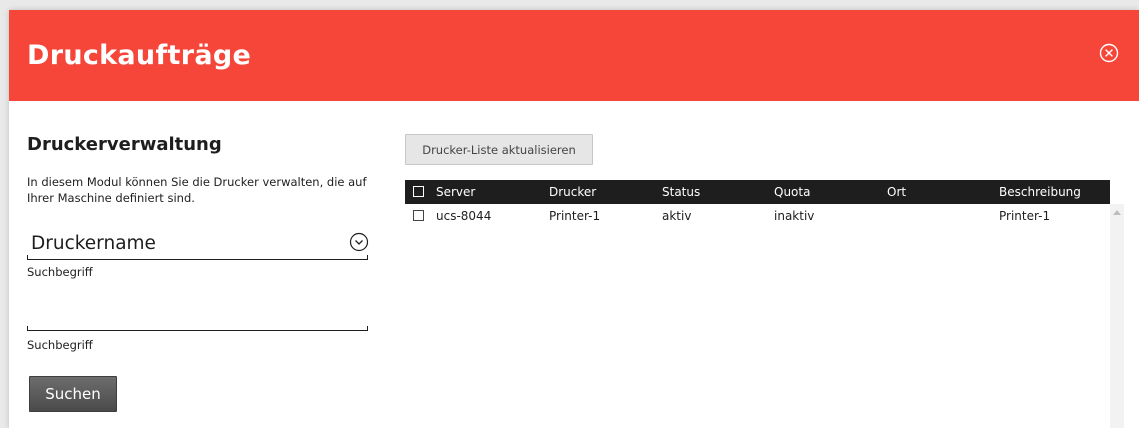 The image size is (1139, 428). What do you see at coordinates (27, 328) in the screenshot?
I see `field-tick-left` at bounding box center [27, 328].